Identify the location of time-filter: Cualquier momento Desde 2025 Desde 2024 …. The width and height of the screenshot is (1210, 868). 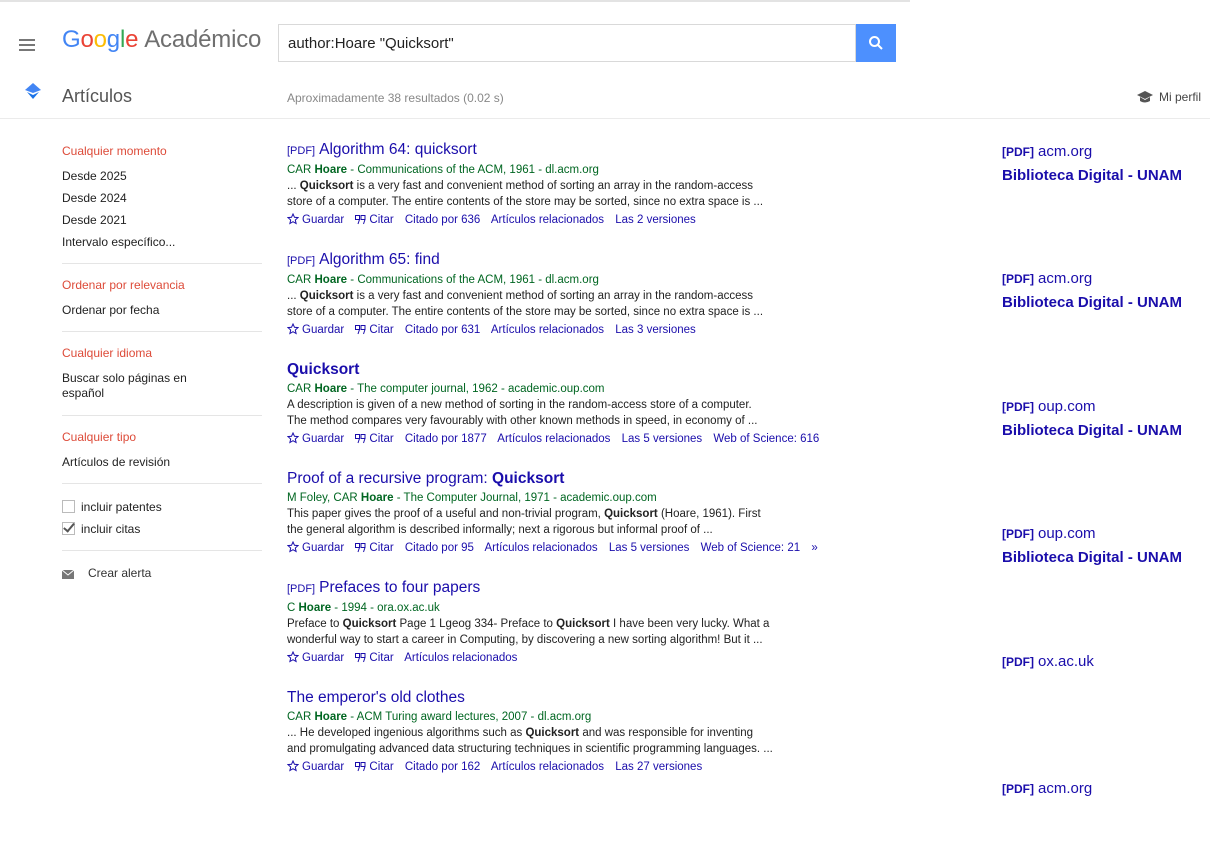
(162, 203).